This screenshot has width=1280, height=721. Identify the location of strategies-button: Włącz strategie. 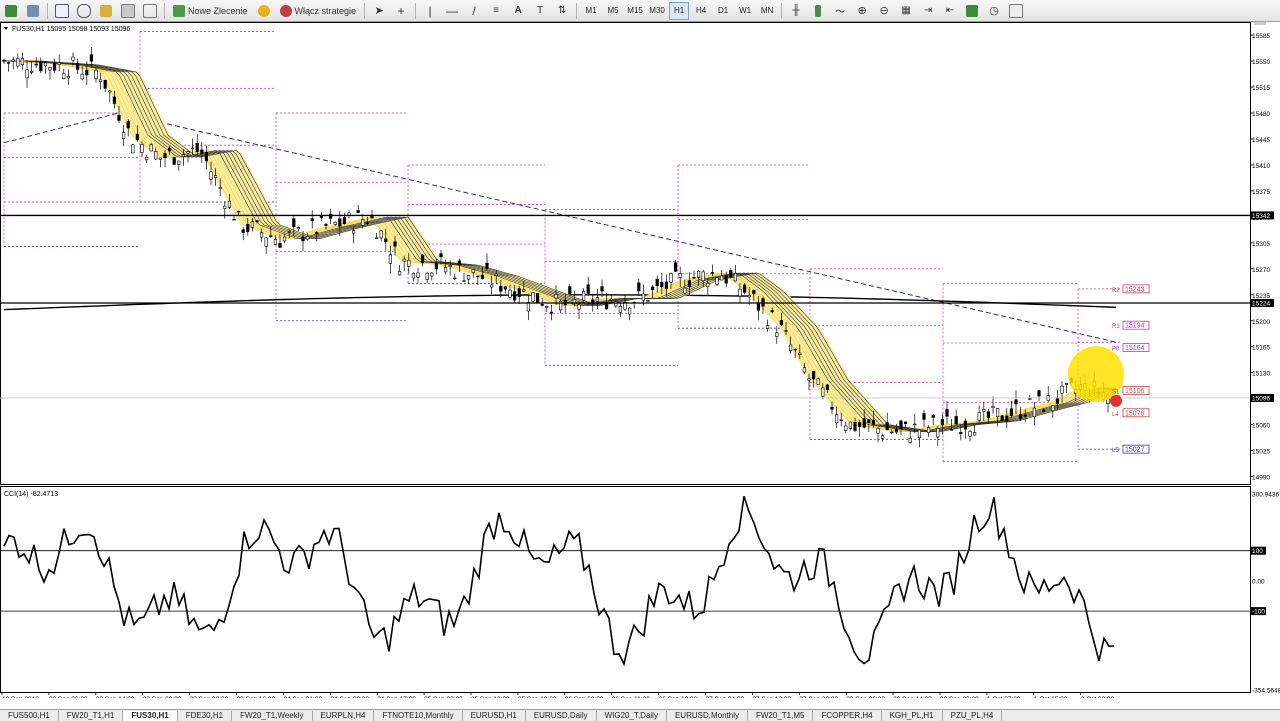
(318, 11).